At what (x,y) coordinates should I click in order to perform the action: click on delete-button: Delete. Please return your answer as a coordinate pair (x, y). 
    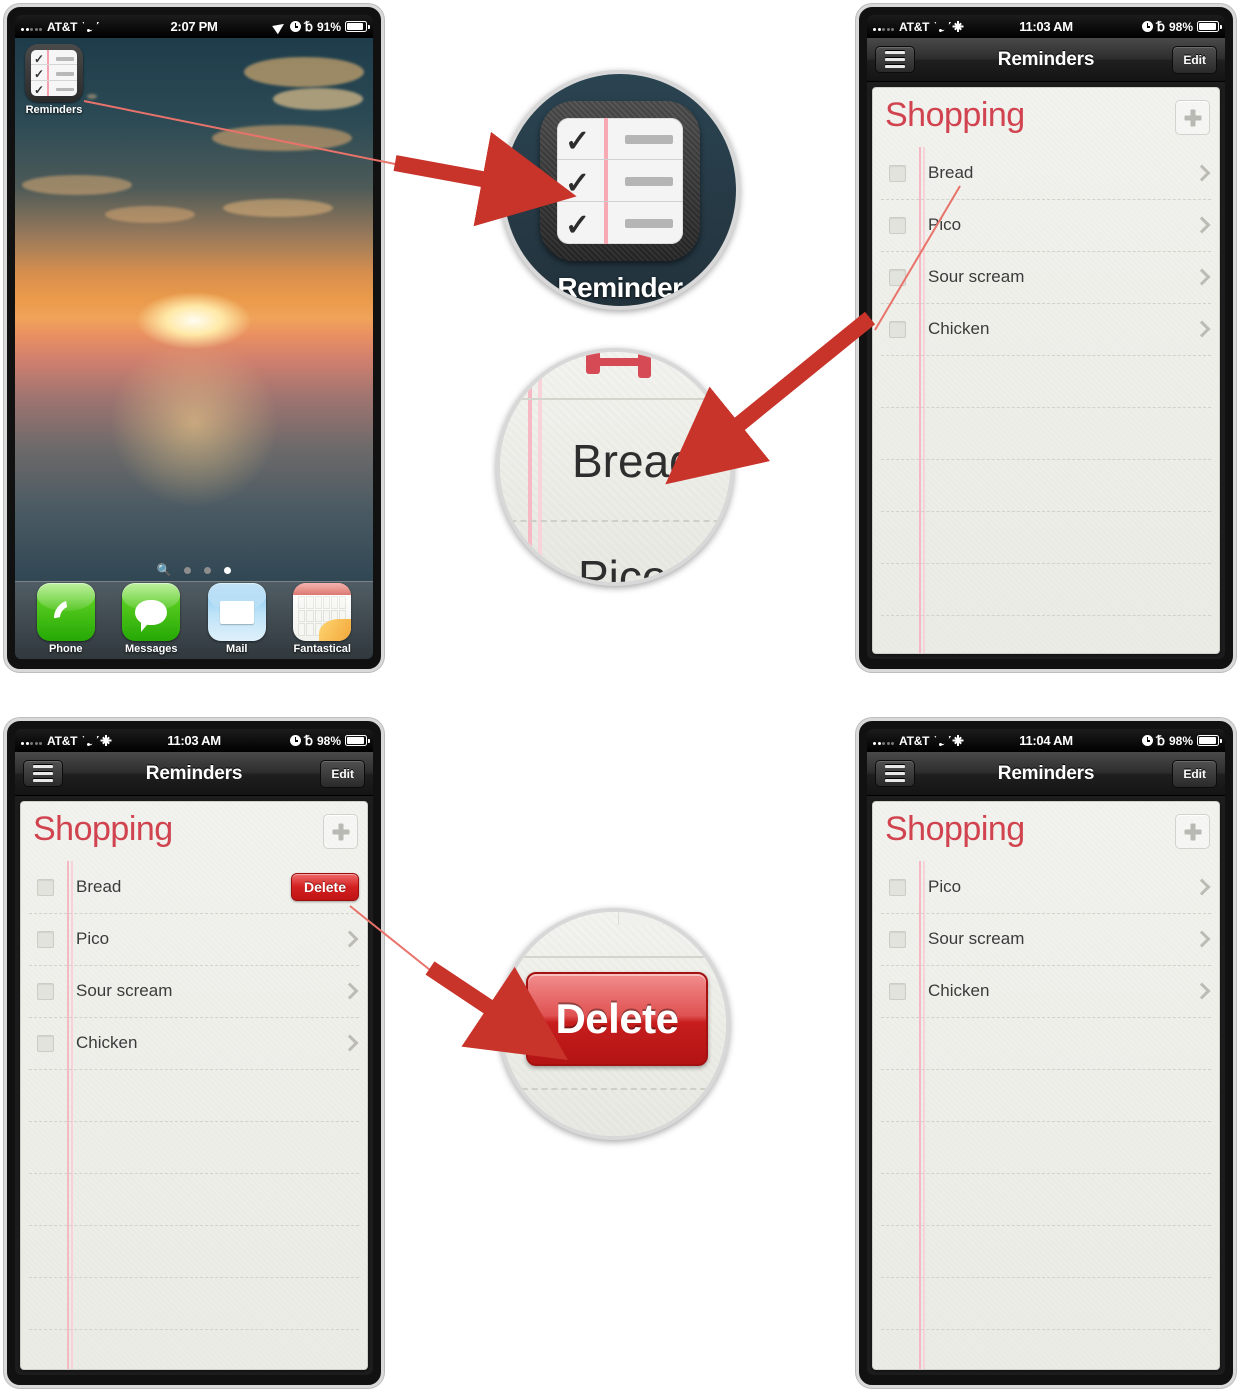
    Looking at the image, I should click on (324, 887).